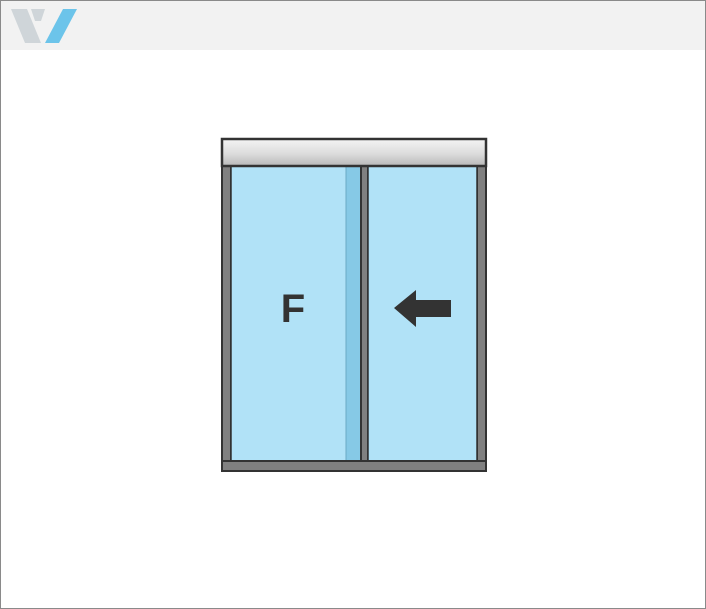 The height and width of the screenshot is (609, 706). I want to click on panel-overlap-strip, so click(353, 314).